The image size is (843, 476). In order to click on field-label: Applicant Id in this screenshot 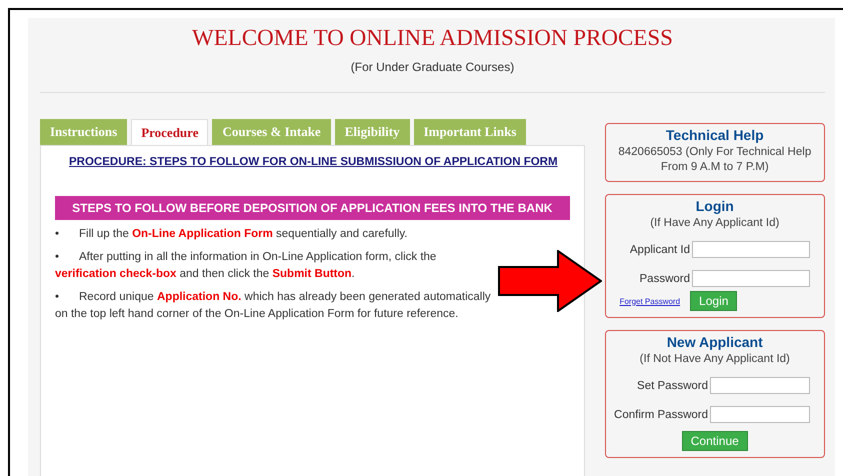, I will do `click(660, 250)`.